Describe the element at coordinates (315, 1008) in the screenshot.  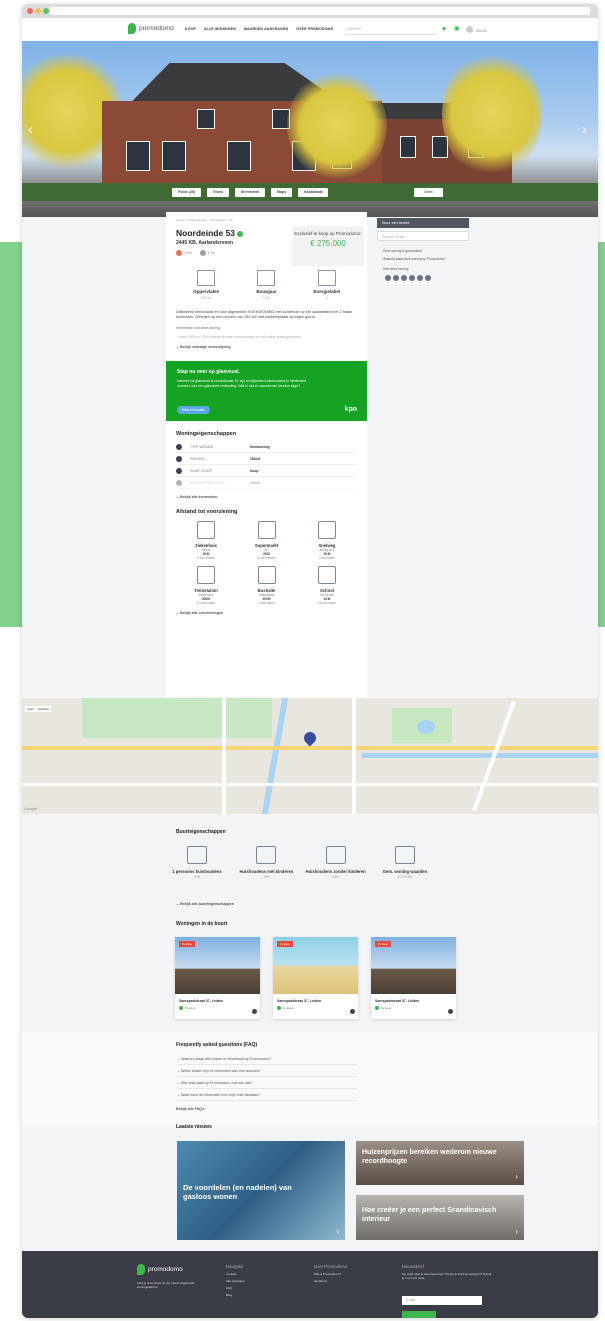
I see `card-status: Te koop` at that location.